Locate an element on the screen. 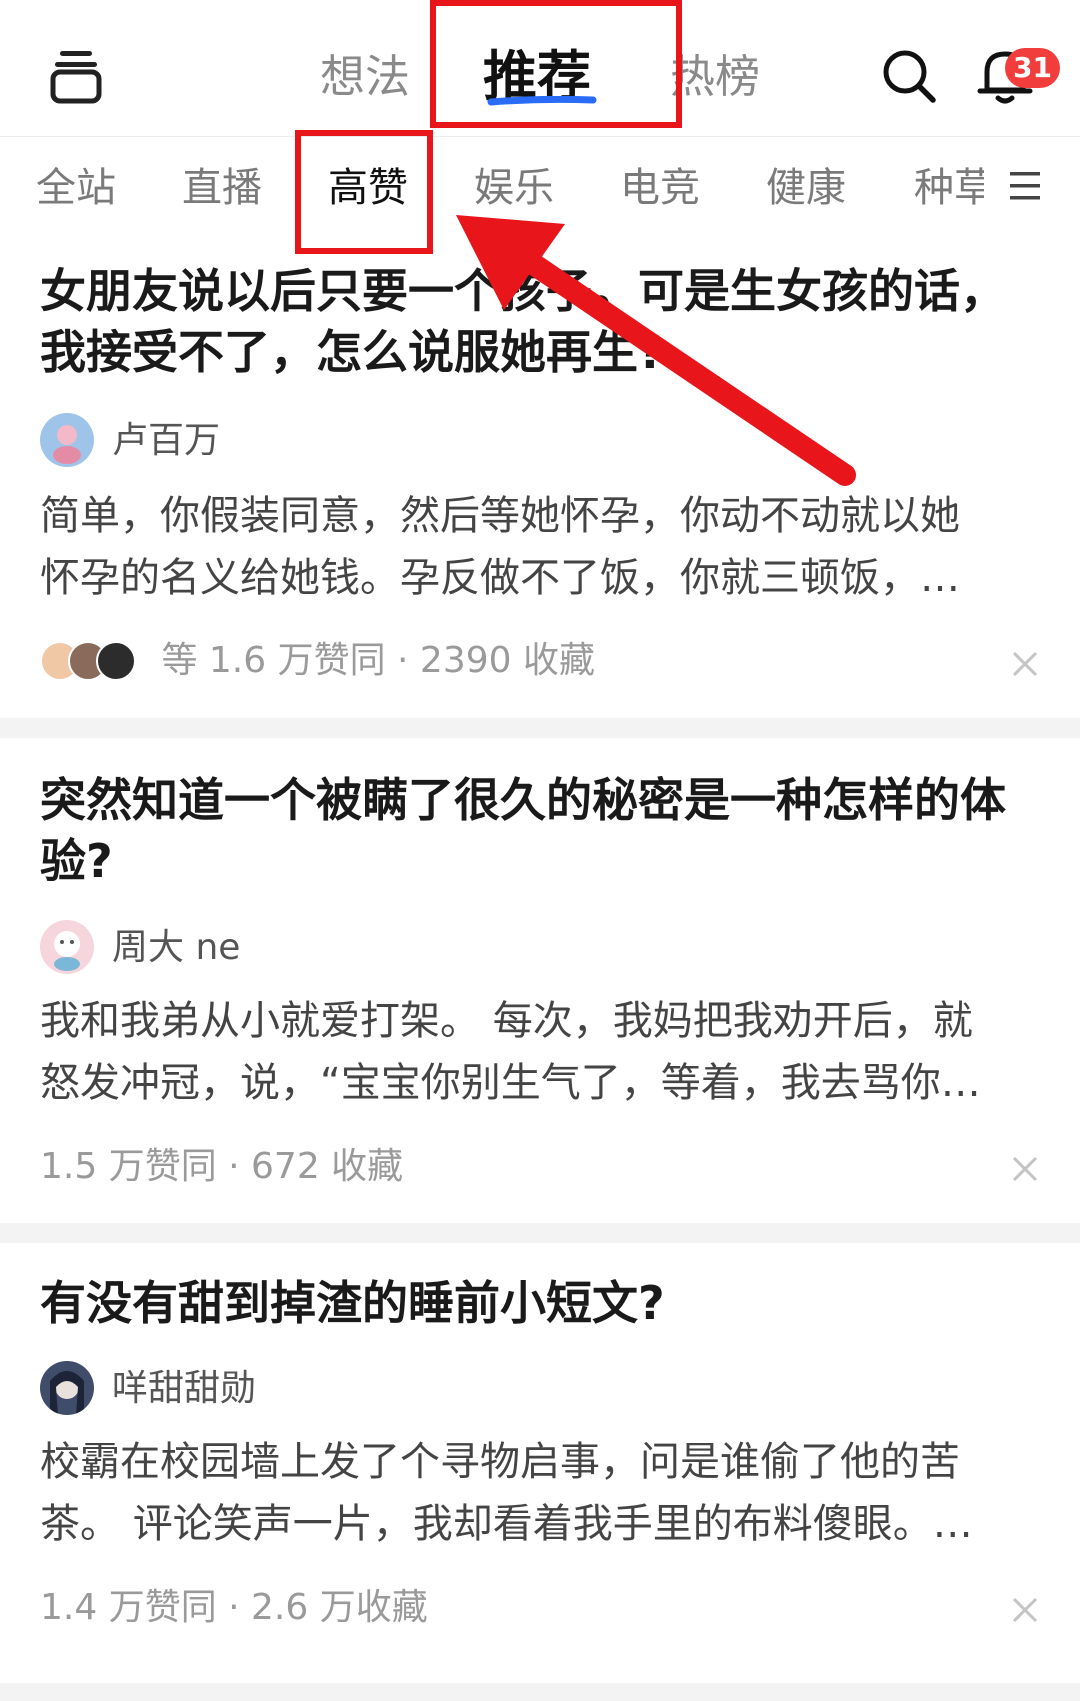 The image size is (1080, 1701). category-menu-icon is located at coordinates (1025, 186).